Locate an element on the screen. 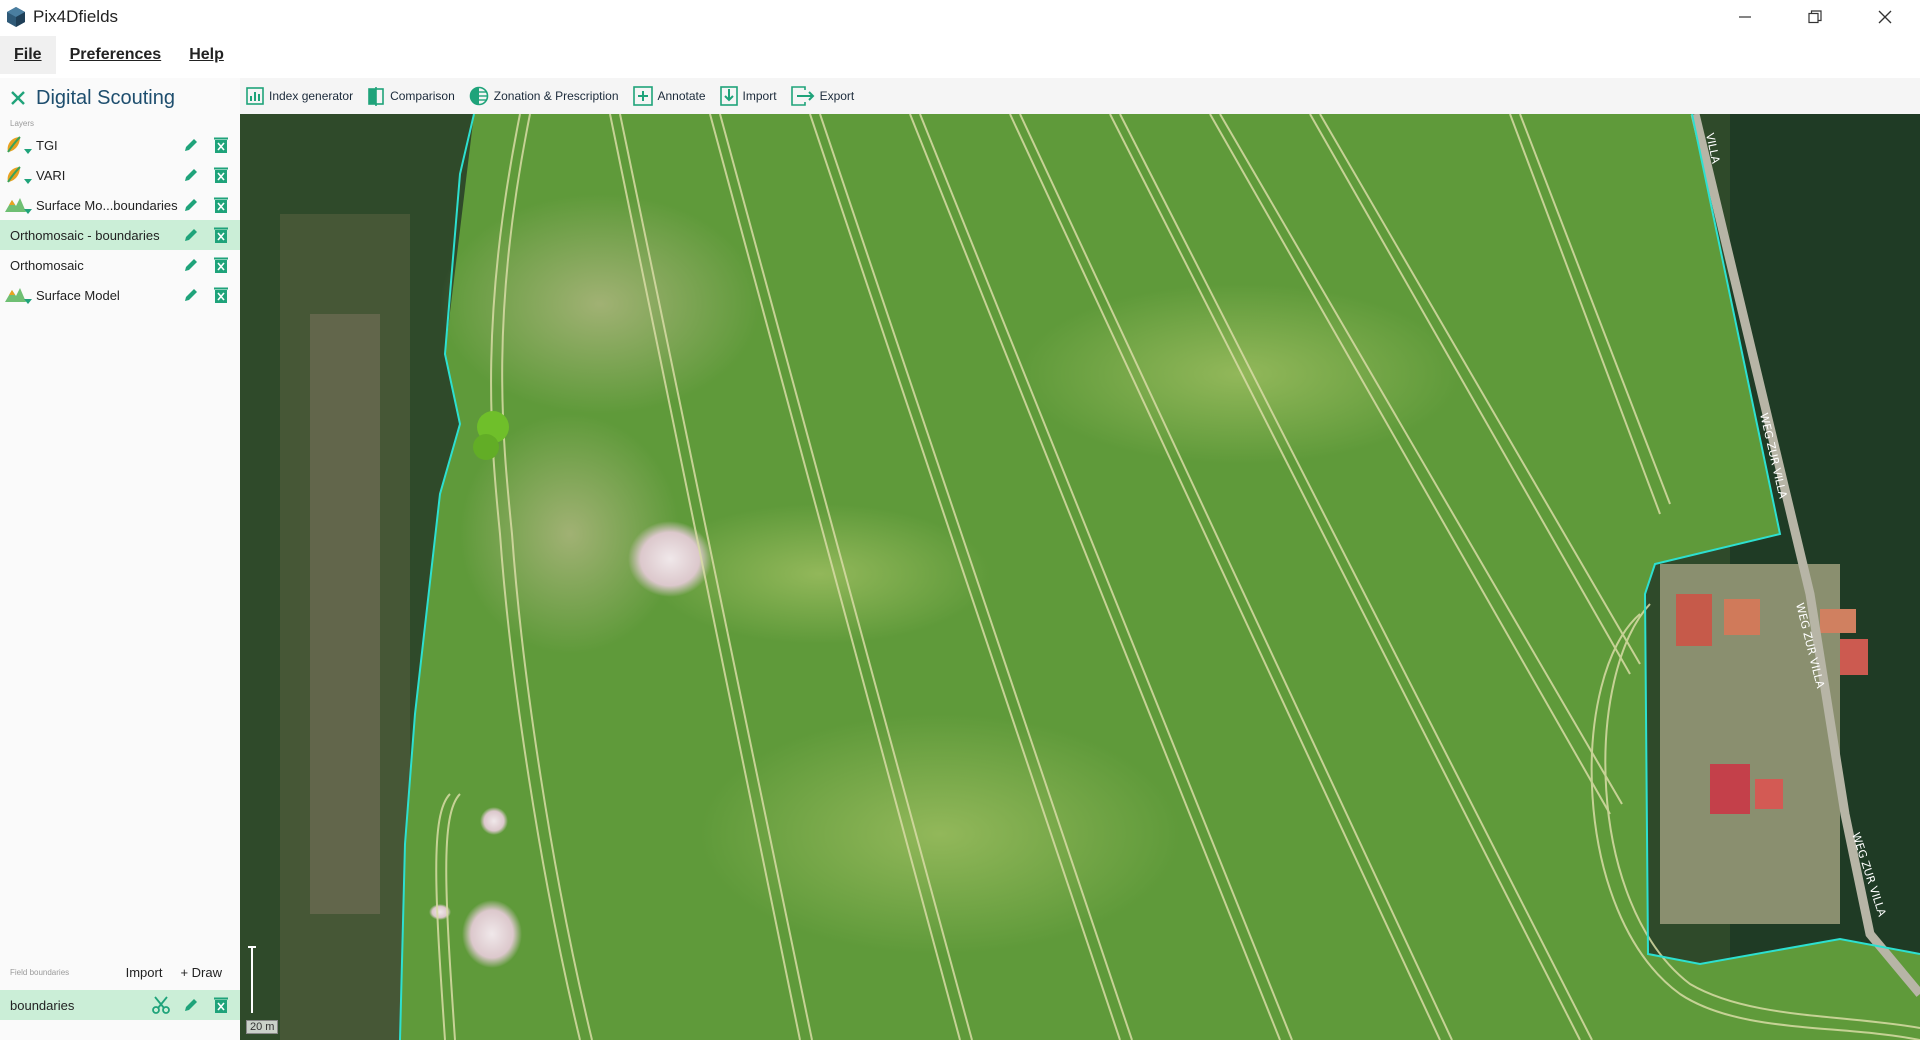 Image resolution: width=1920 pixels, height=1040 pixels. tool-label: Export is located at coordinates (837, 96).